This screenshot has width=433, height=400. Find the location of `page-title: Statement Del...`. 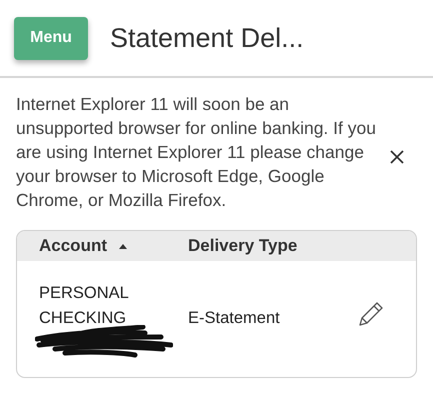

page-title: Statement Del... is located at coordinates (207, 38).